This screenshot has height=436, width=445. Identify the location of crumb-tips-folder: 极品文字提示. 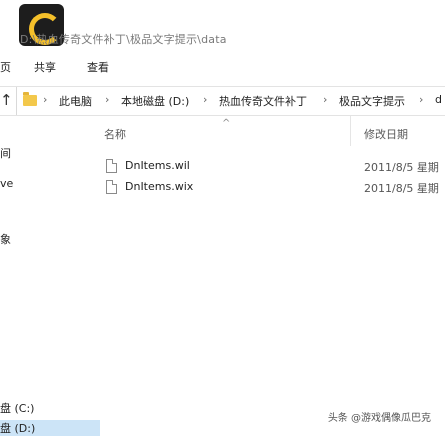
(372, 101).